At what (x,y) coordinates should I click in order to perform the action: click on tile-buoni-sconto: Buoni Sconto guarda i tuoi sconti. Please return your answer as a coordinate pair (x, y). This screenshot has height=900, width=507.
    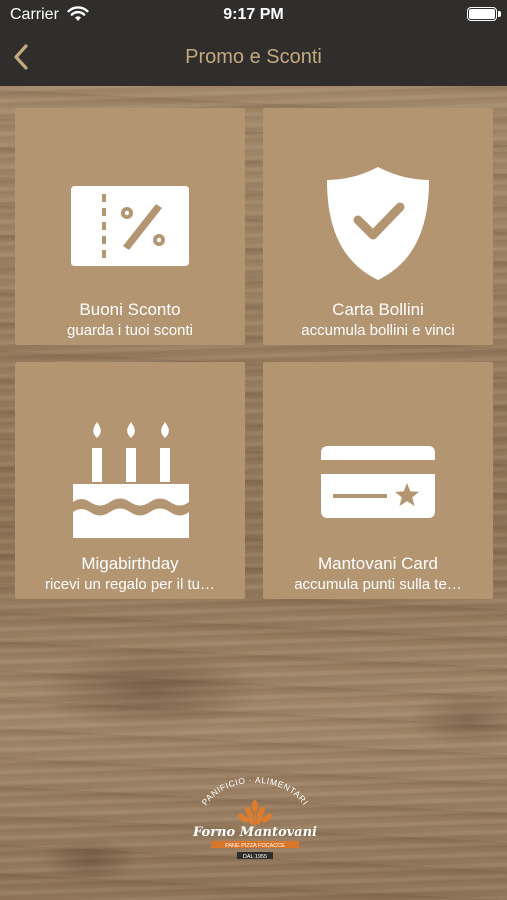
    Looking at the image, I should click on (130, 226).